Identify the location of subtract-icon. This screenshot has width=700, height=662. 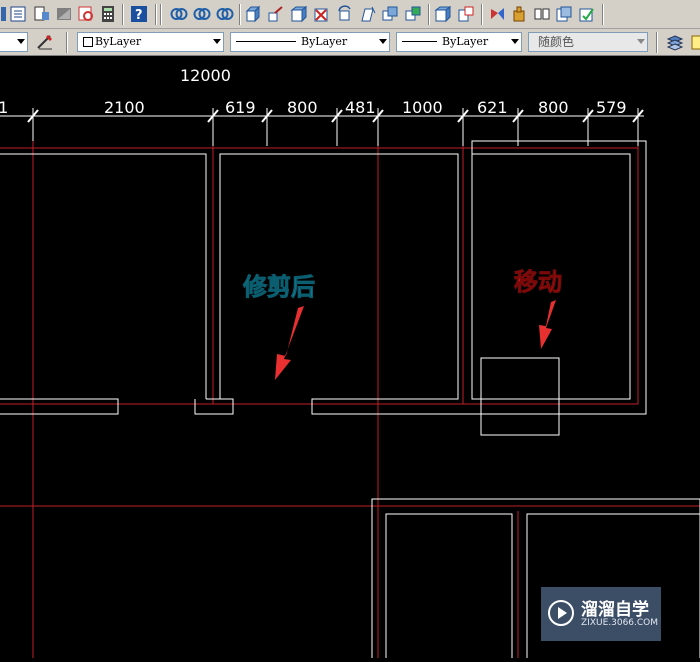
(202, 14).